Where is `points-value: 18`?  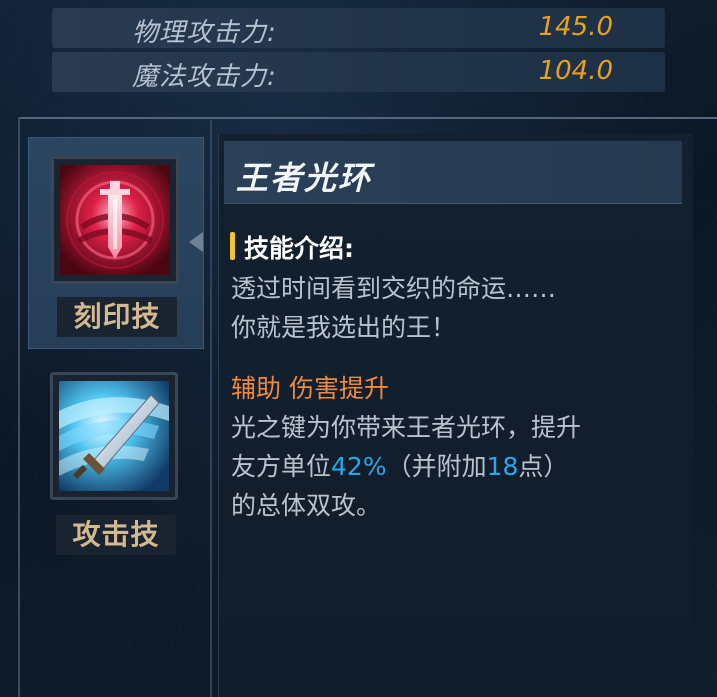 points-value: 18 is located at coordinates (502, 466).